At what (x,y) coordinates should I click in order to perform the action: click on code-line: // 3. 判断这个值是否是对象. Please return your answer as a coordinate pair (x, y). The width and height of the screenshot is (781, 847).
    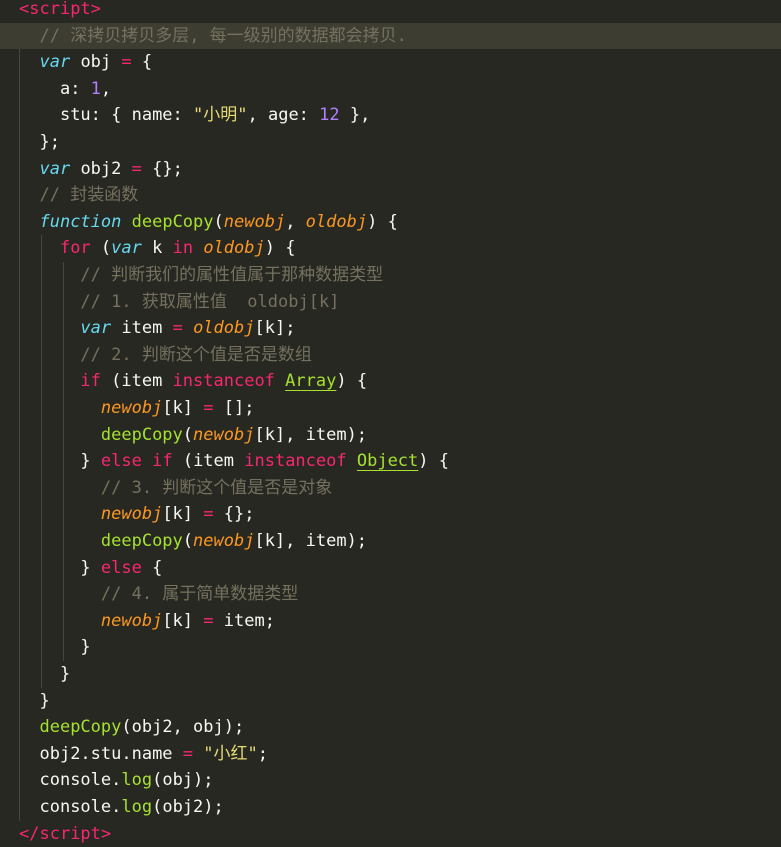
    Looking at the image, I should click on (390, 488).